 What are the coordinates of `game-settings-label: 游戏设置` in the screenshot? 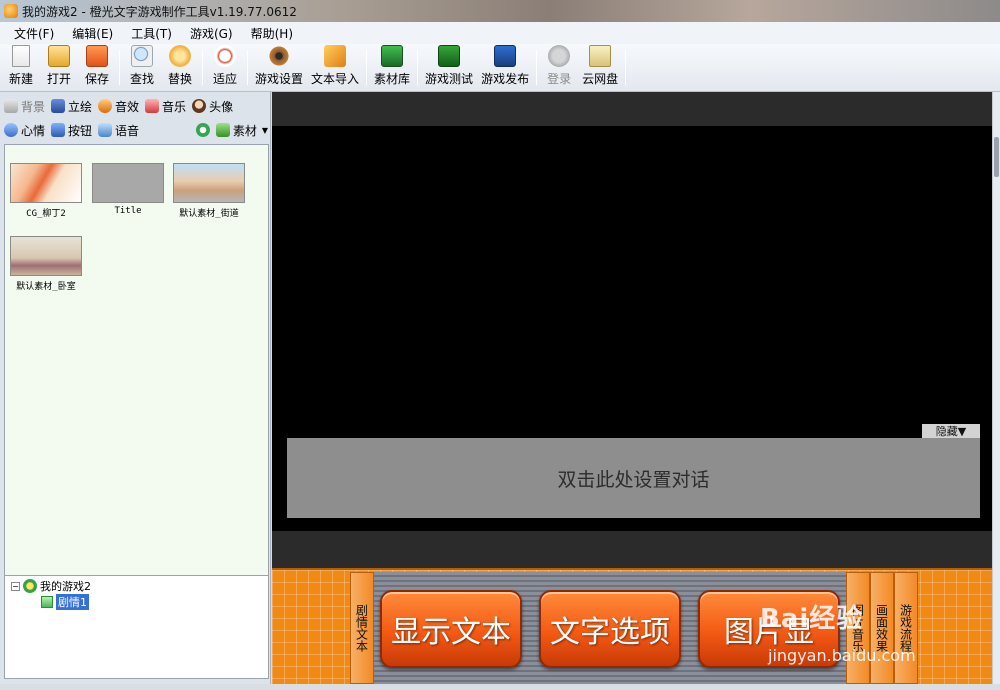 It's located at (279, 79).